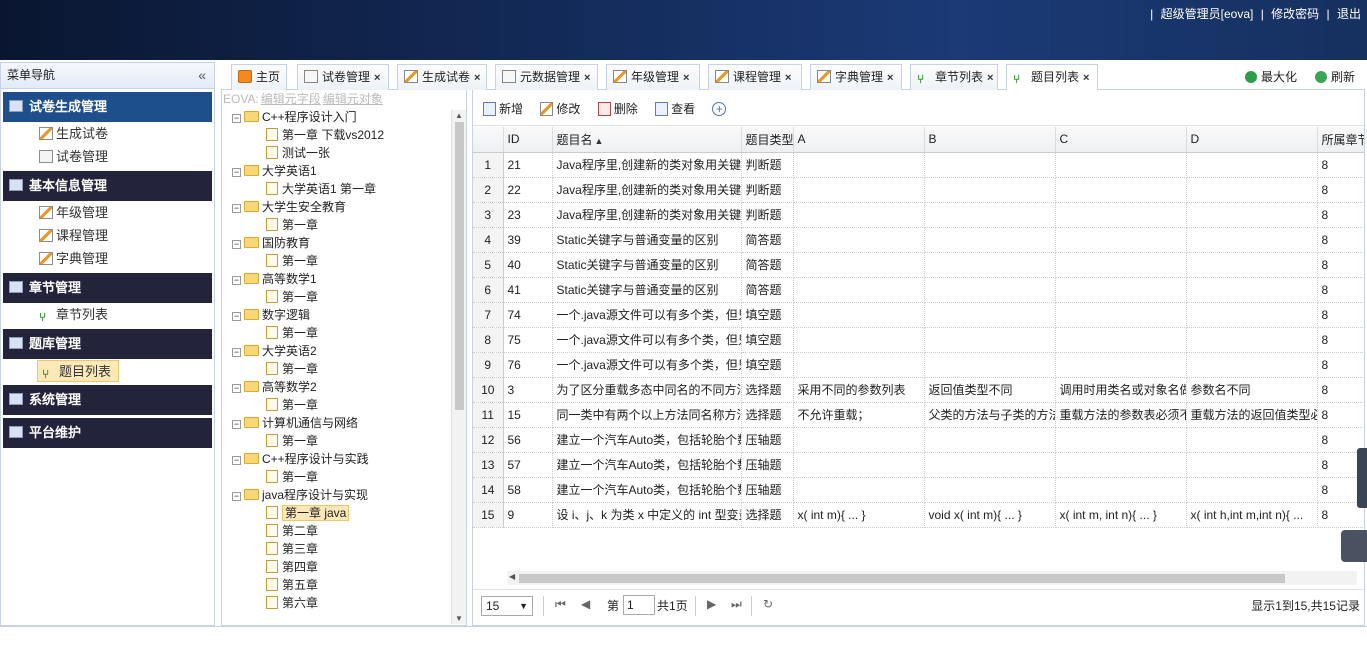  What do you see at coordinates (990, 140) in the screenshot?
I see `column-header: B` at bounding box center [990, 140].